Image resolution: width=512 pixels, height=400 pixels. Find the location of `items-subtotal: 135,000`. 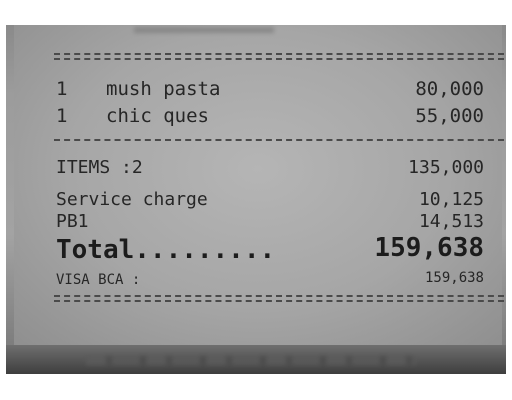

items-subtotal: 135,000 is located at coordinates (446, 167).